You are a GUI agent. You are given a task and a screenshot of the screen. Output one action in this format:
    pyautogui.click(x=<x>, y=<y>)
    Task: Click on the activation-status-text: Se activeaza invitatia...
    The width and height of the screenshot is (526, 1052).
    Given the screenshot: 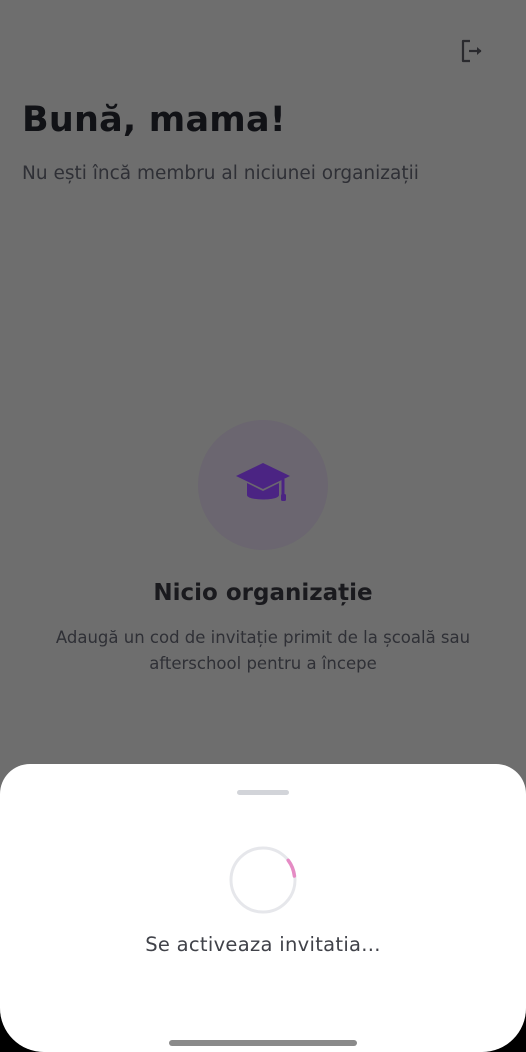 What is the action you would take?
    pyautogui.click(x=263, y=944)
    